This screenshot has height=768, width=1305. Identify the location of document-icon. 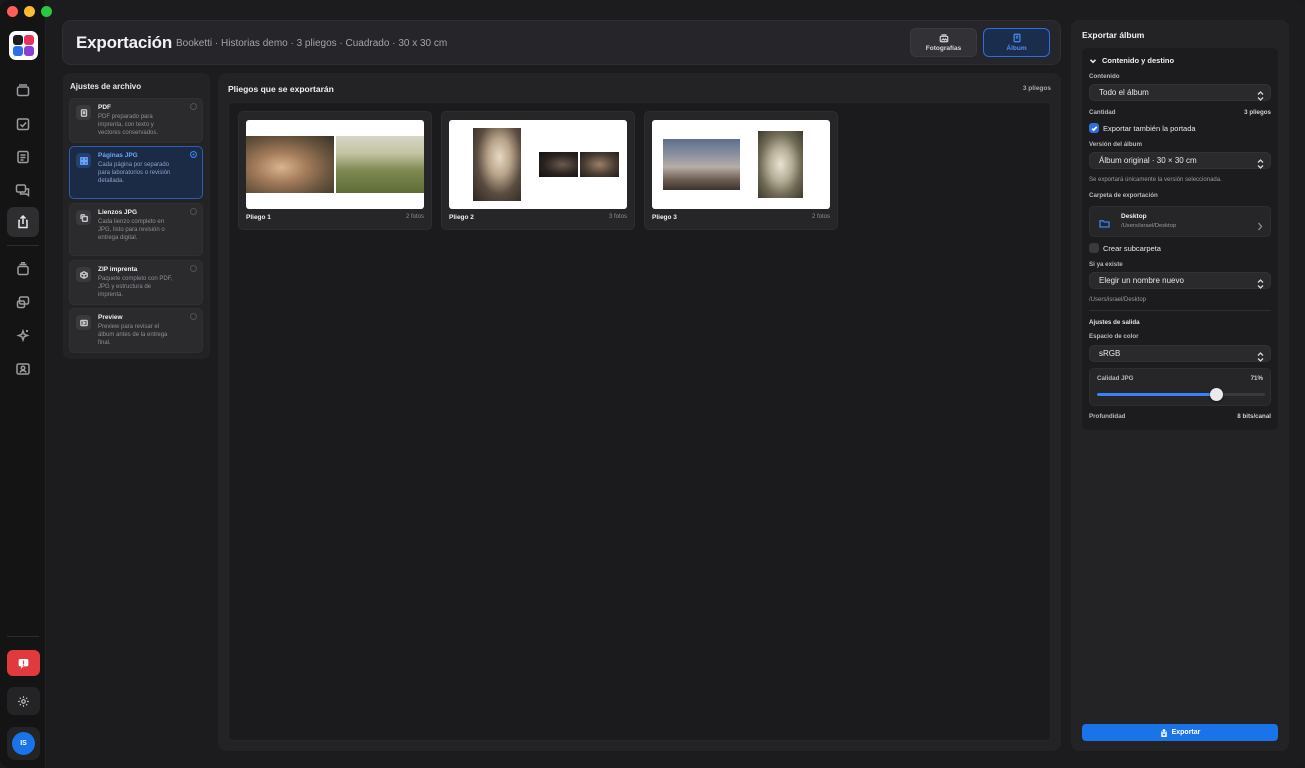
(83, 112).